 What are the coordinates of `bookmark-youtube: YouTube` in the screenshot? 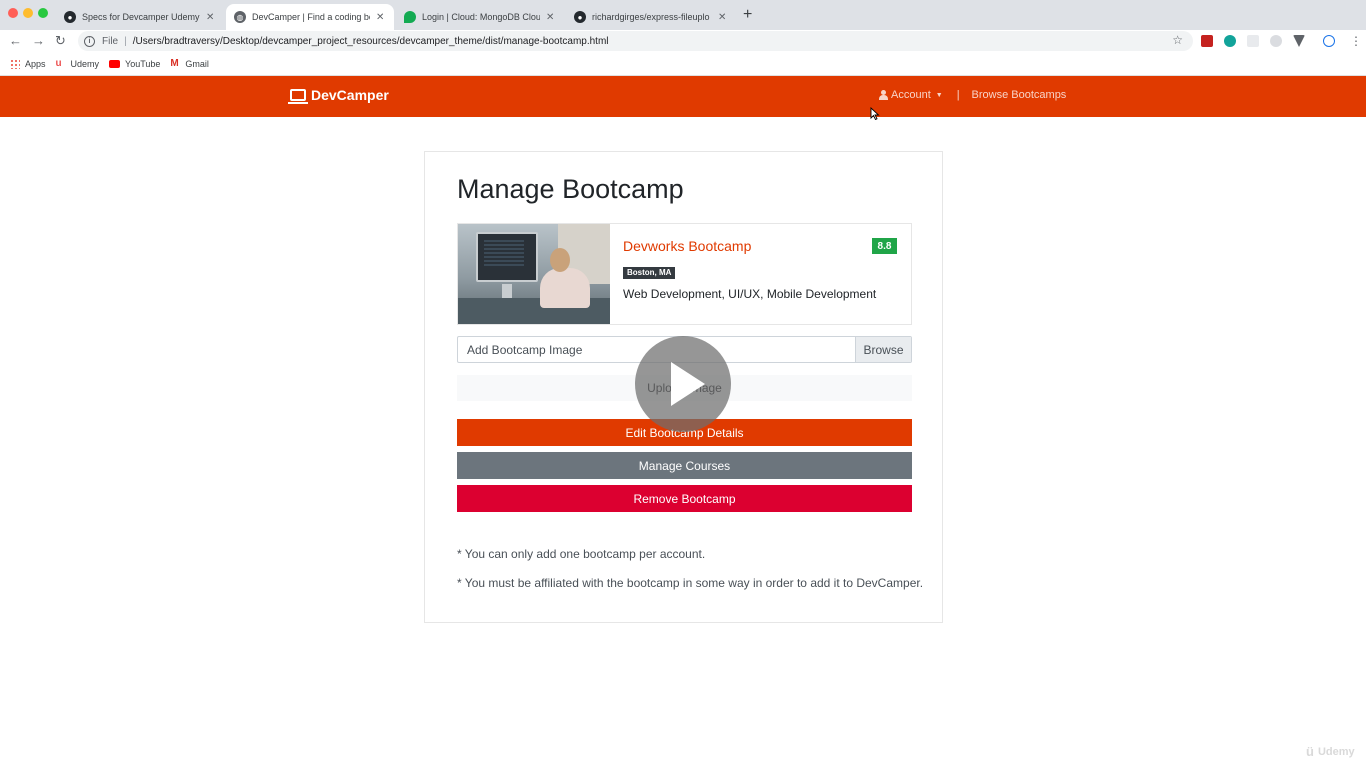 It's located at (134, 64).